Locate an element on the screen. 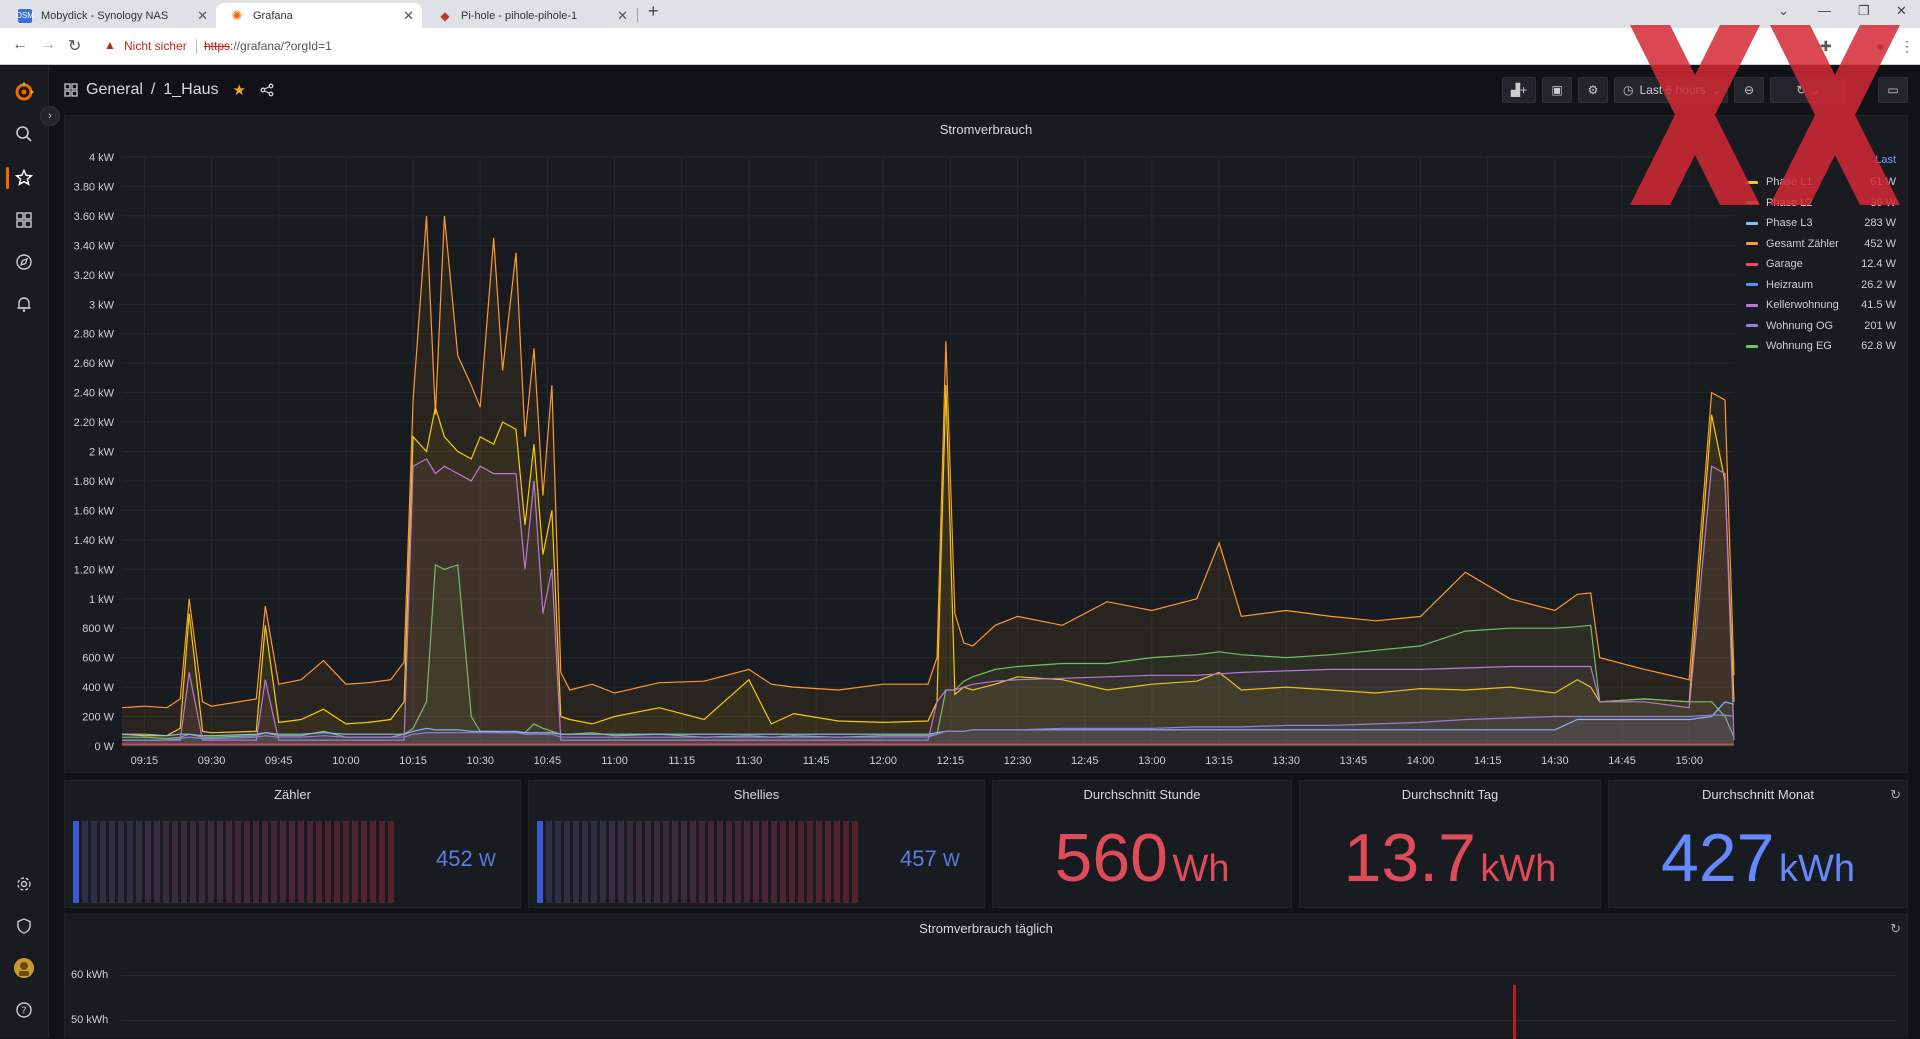  chevron-down-icon: ⌄ is located at coordinates (1783, 11).